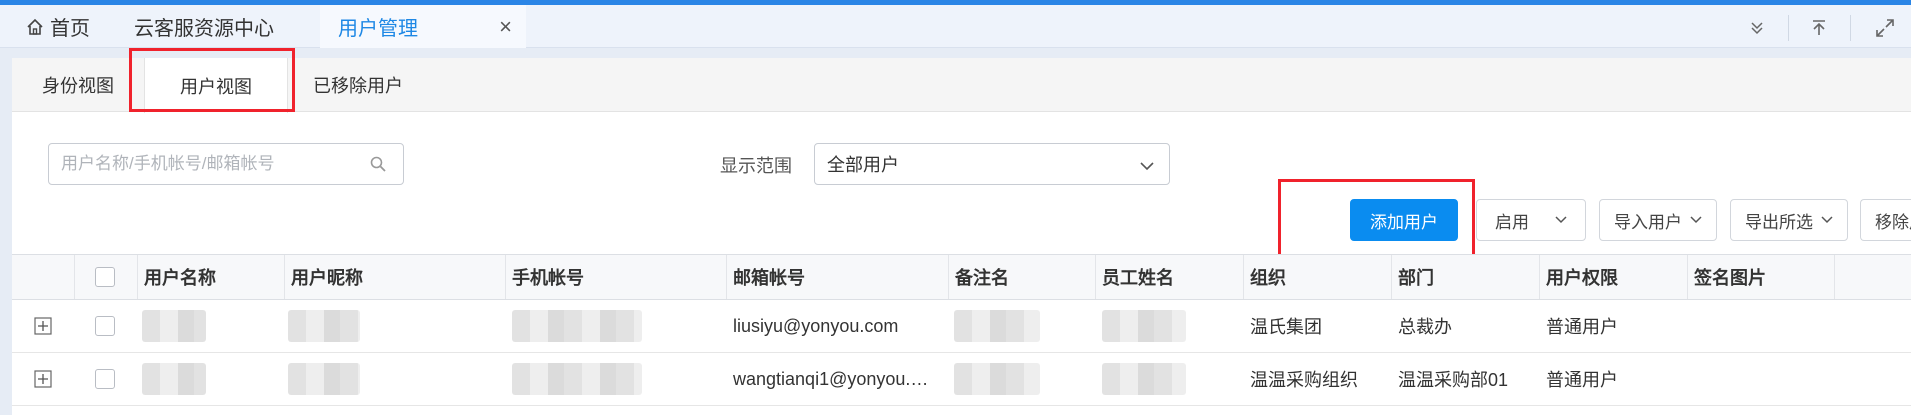 This screenshot has height=415, width=1911. Describe the element at coordinates (992, 164) in the screenshot. I see `display-scope-select: 全部用户` at that location.